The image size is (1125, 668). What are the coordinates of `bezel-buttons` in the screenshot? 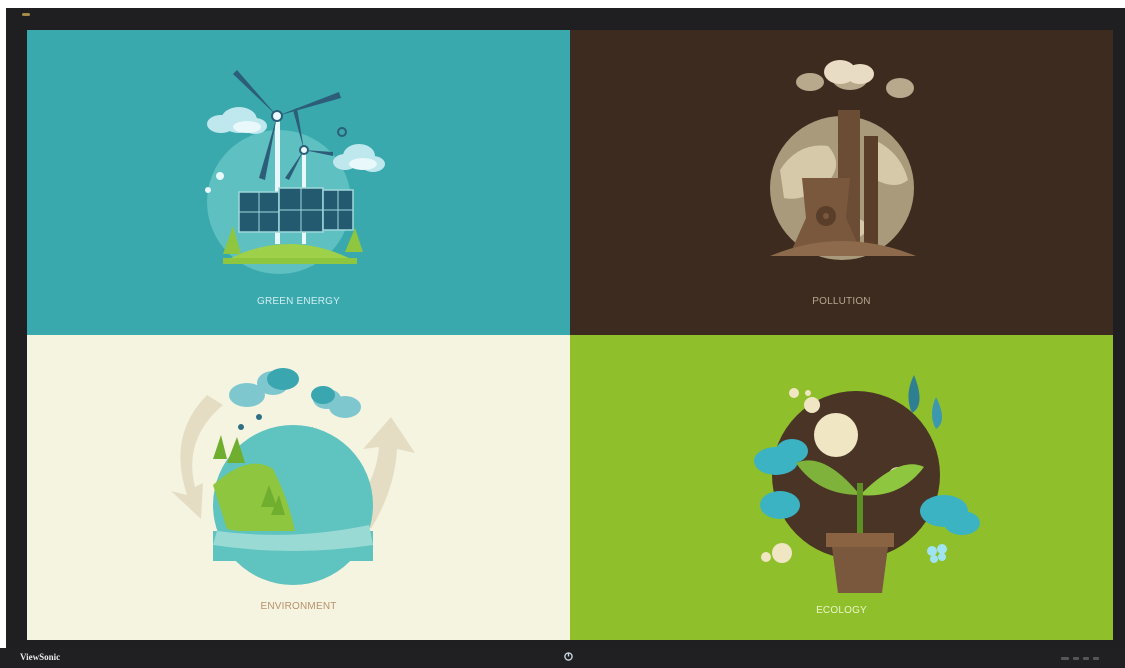 It's located at (1080, 658).